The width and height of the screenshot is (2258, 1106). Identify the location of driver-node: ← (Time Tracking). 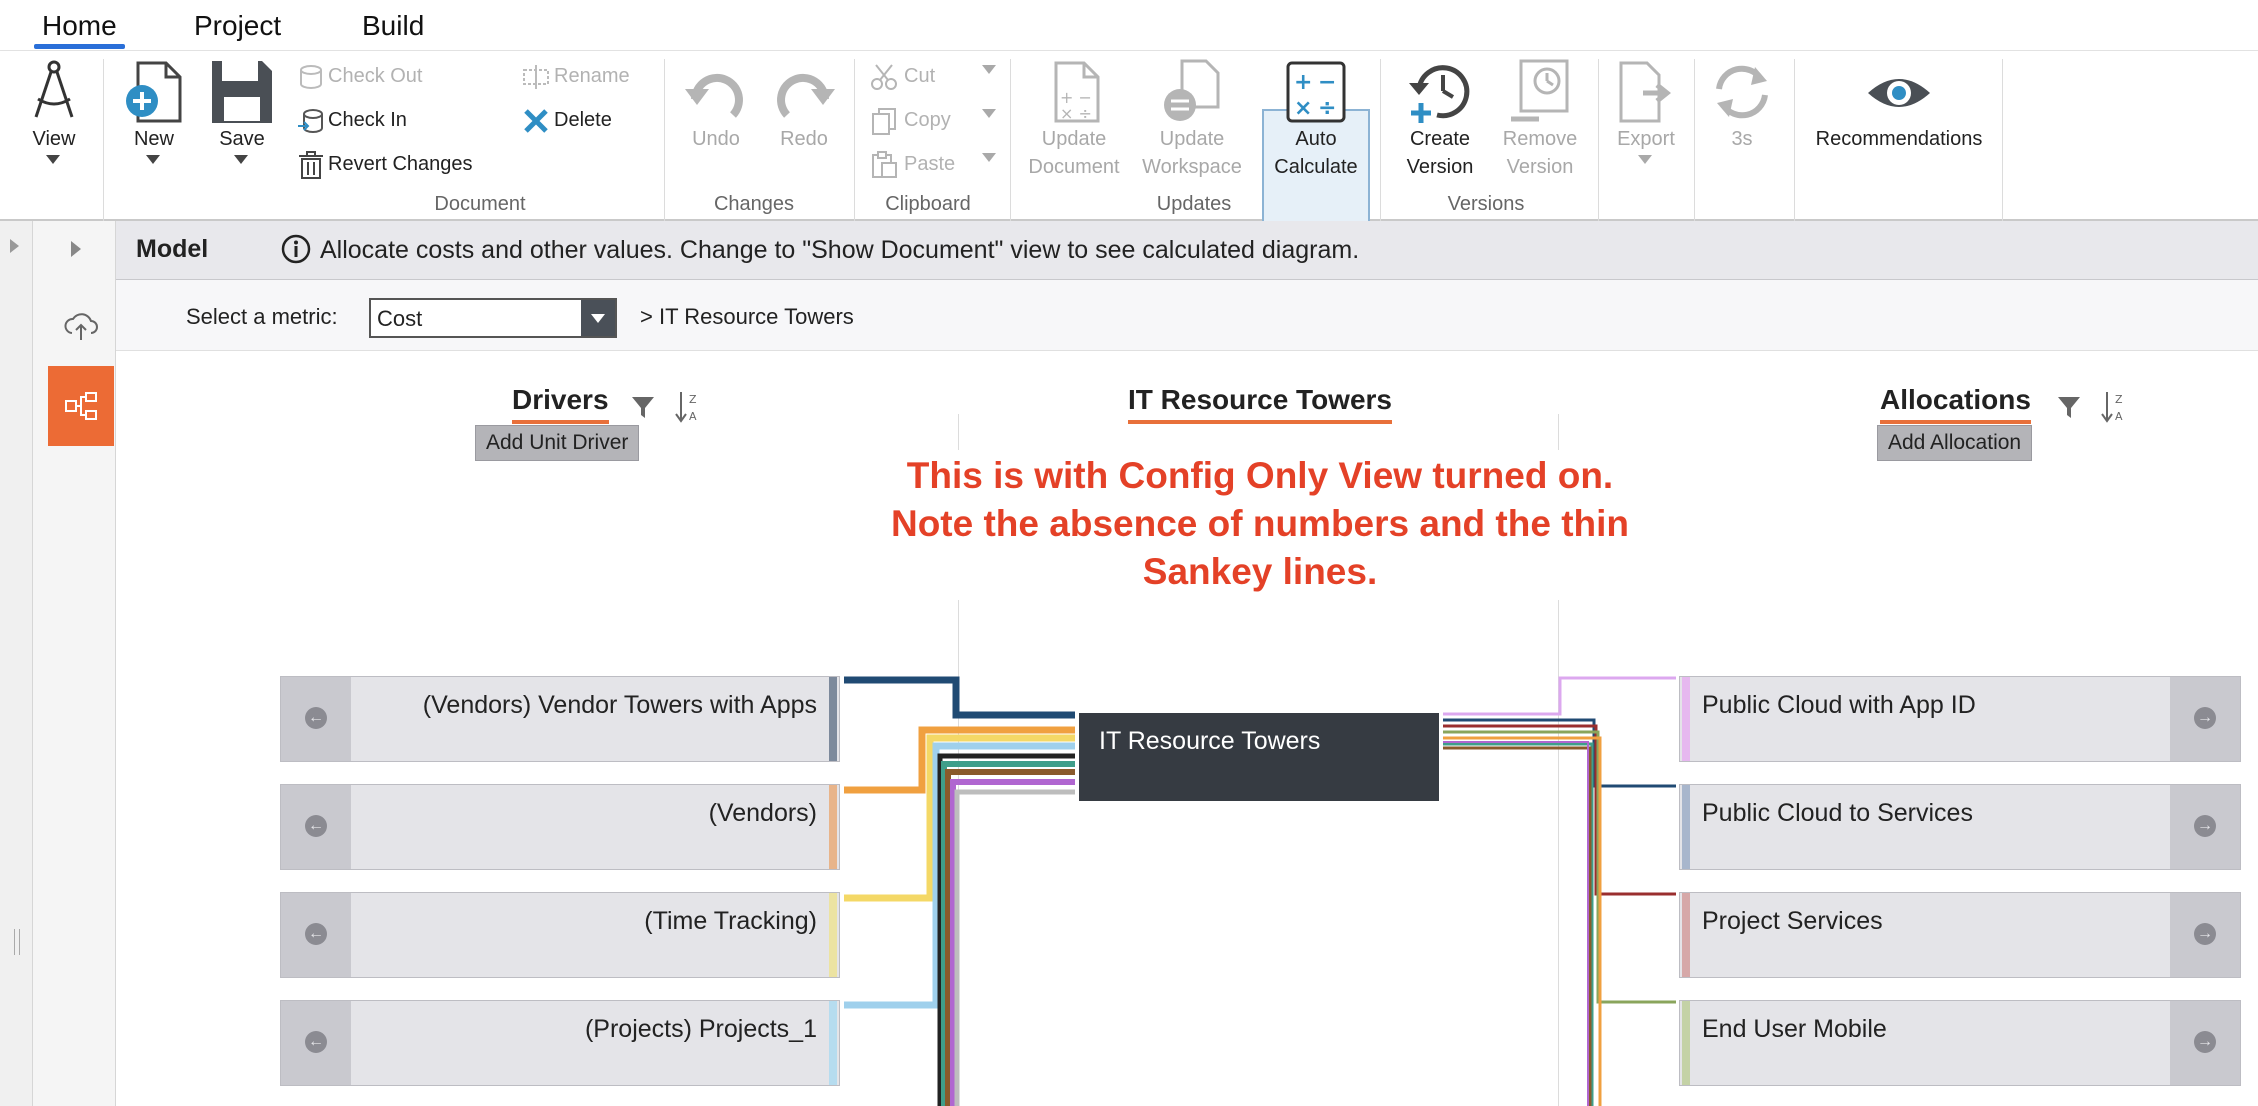
(560, 935).